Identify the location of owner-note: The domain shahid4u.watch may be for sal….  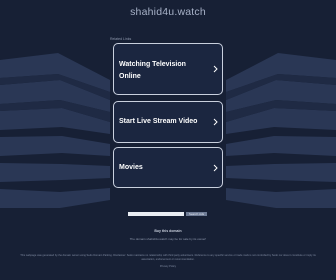
(168, 239).